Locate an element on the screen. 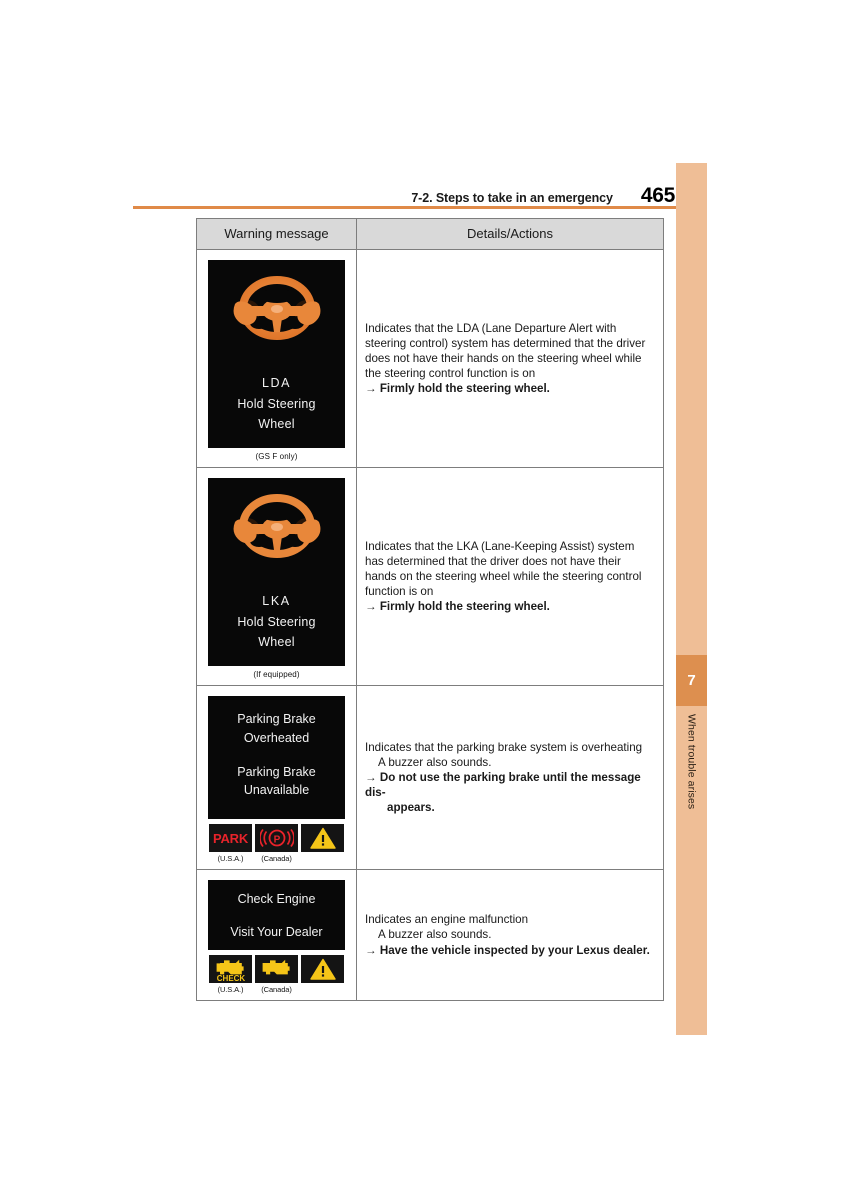 The width and height of the screenshot is (848, 1200). display-text-lda: LDA Hold Steering Wheel is located at coordinates (276, 403).